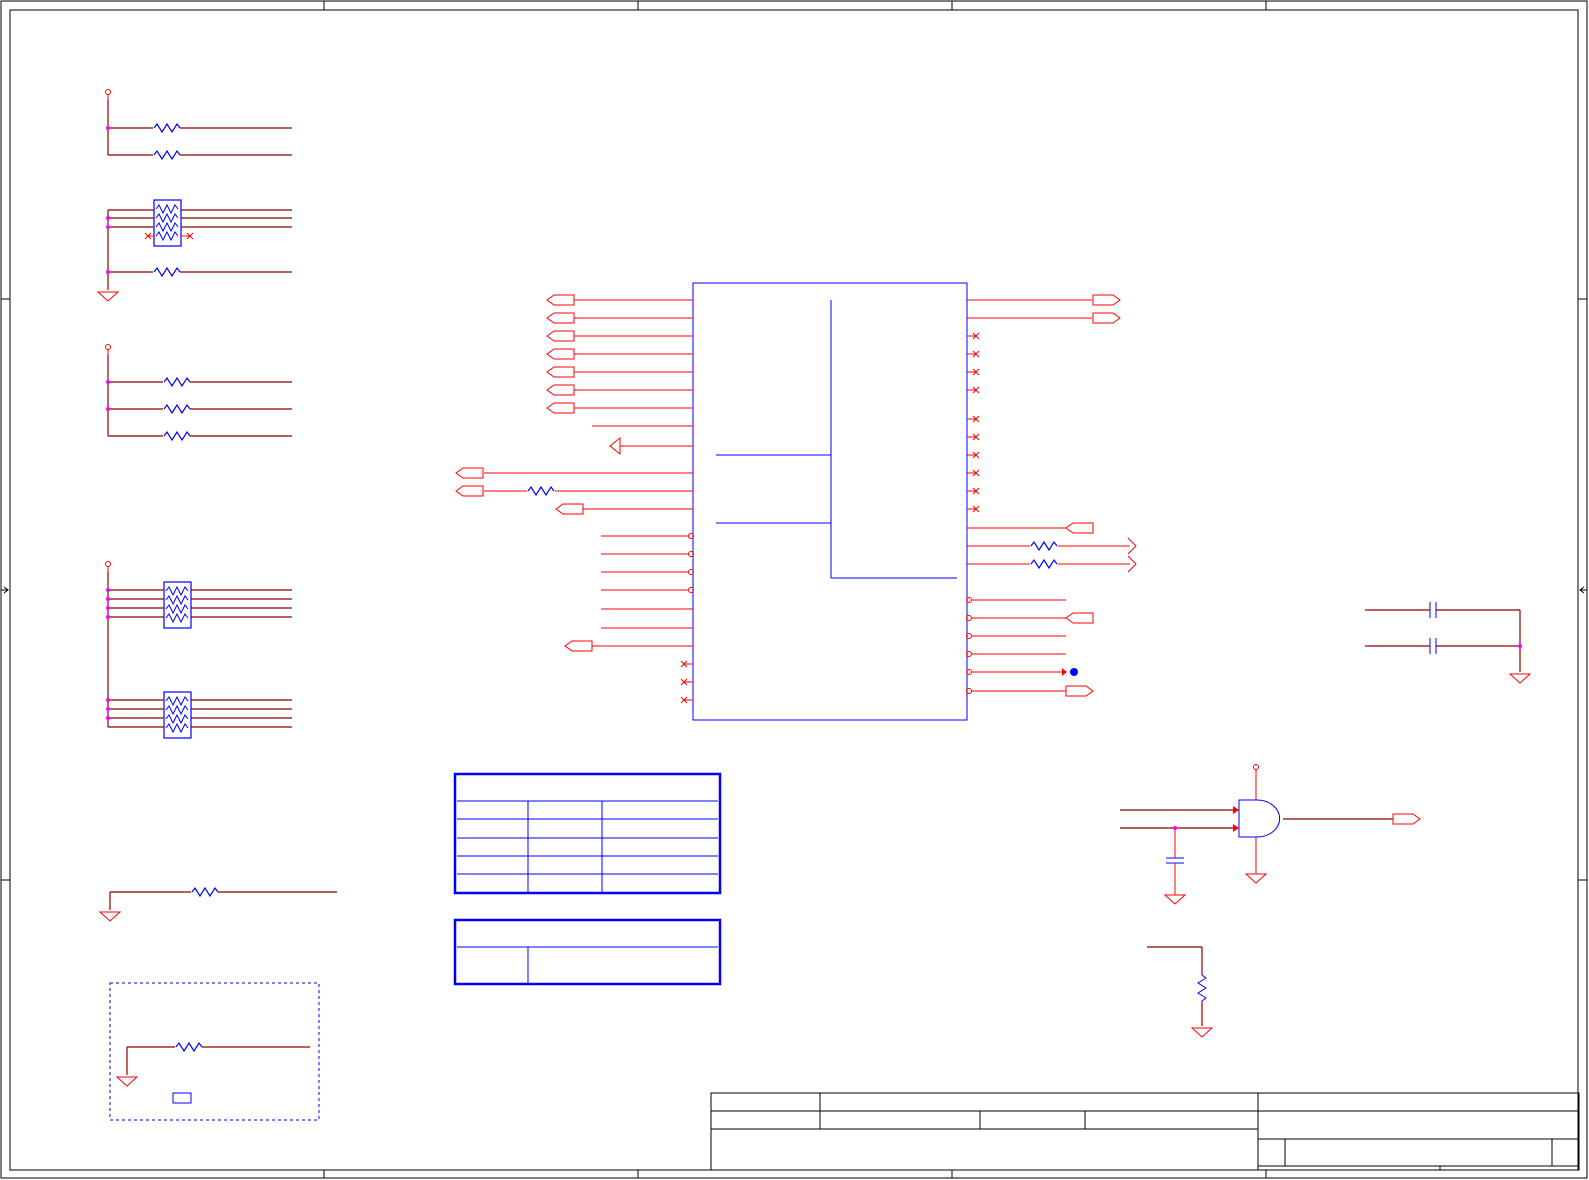 This screenshot has width=1589, height=1180. Describe the element at coordinates (830, 501) in the screenshot. I see `ic-block` at that location.